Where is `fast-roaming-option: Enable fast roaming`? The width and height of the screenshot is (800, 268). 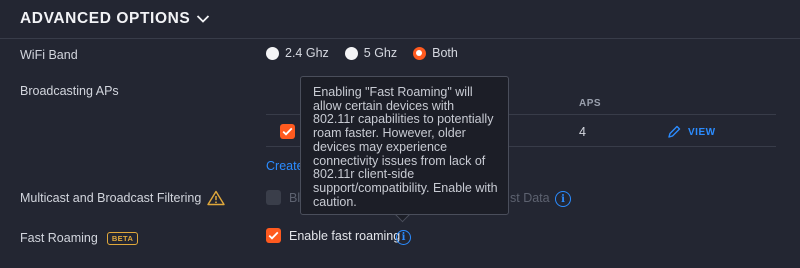
fast-roaming-option: Enable fast roaming is located at coordinates (333, 235).